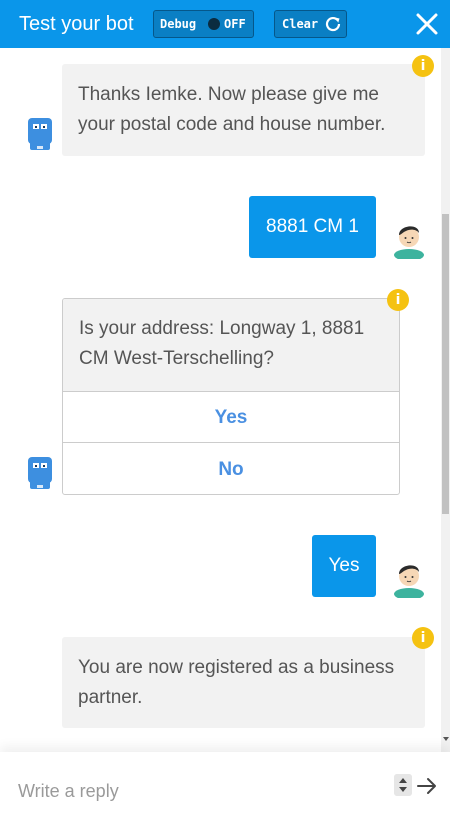 This screenshot has height=816, width=450. Describe the element at coordinates (333, 24) in the screenshot. I see `refresh-icon` at that location.